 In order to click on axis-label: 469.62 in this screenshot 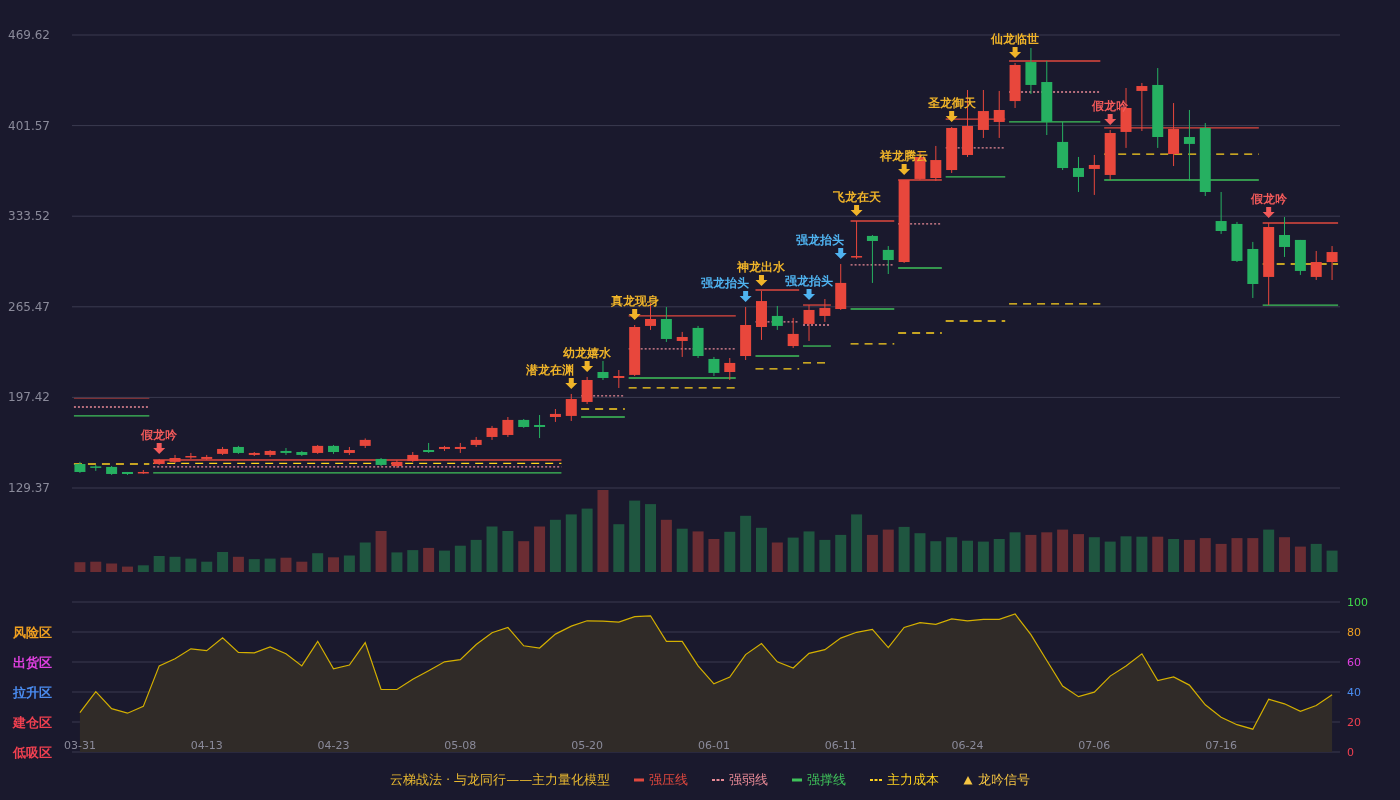, I will do `click(29, 35)`.